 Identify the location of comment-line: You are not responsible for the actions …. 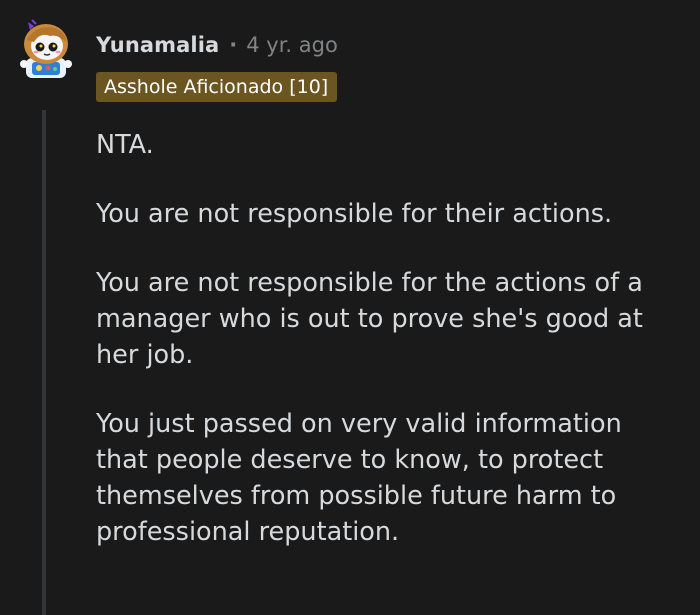
(369, 283).